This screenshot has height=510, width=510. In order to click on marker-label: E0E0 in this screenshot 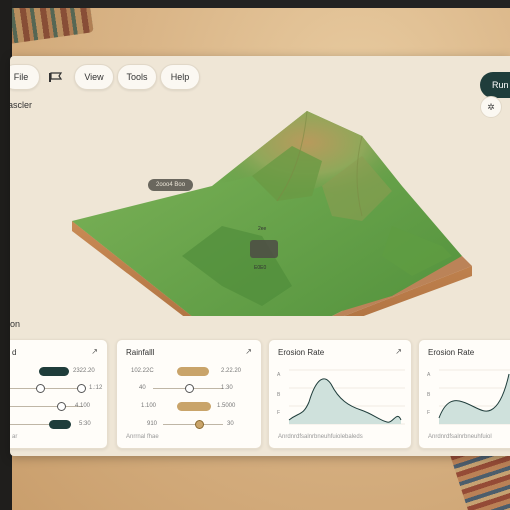, I will do `click(260, 268)`.